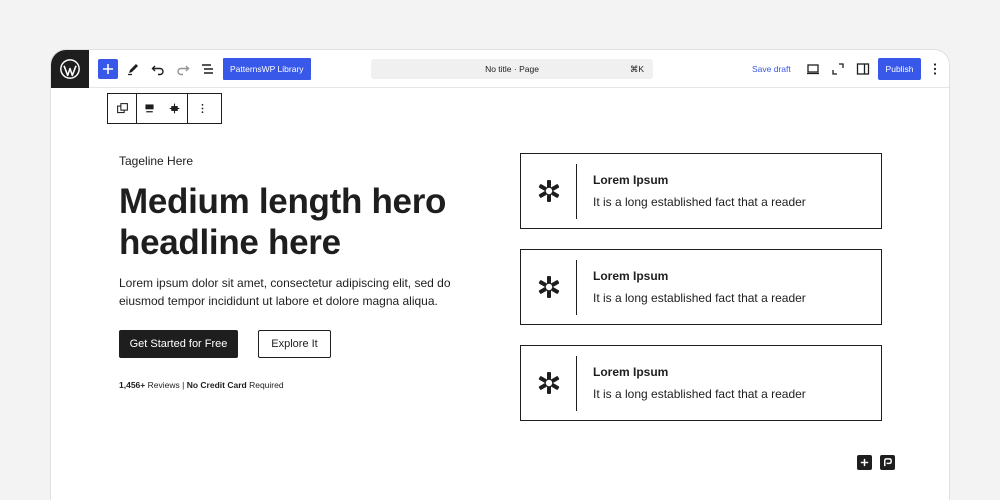  Describe the element at coordinates (132, 385) in the screenshot. I see `reviews-count: 1,456+` at that location.